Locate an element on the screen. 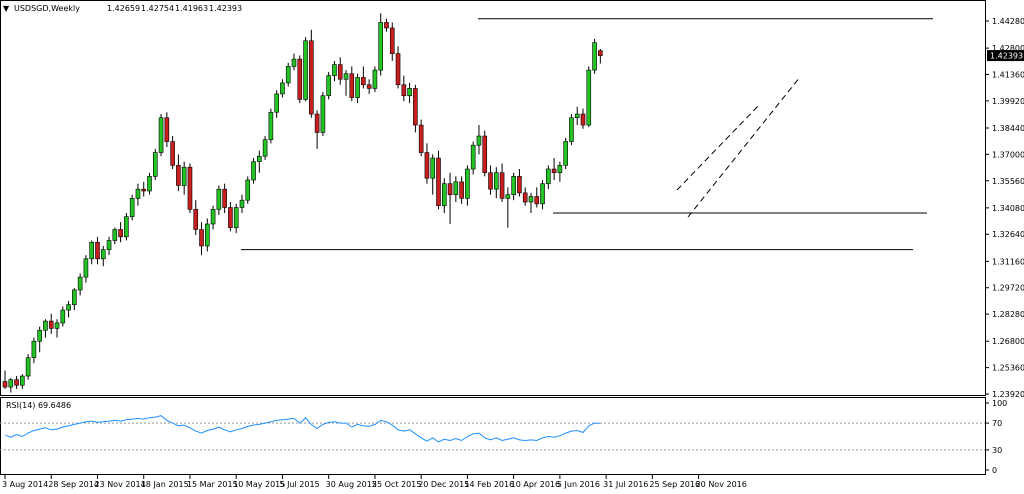  ohlc-close: 1.42393 is located at coordinates (225, 8).